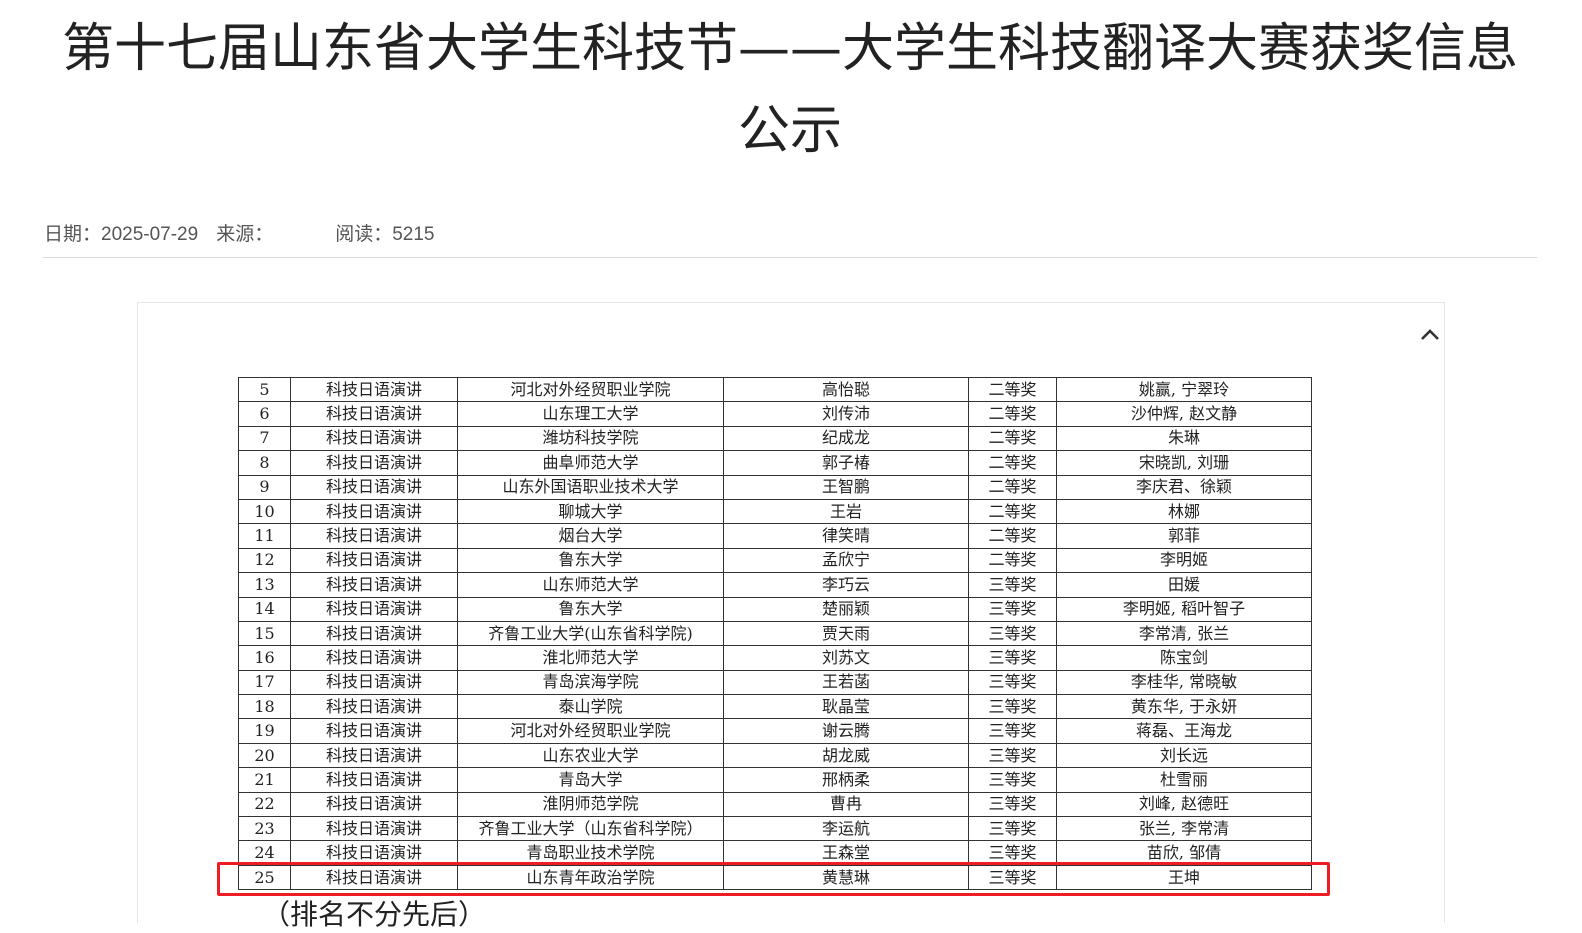 This screenshot has height=933, width=1582. I want to click on table-row: 14 科技日语演讲 鲁东大学 楚丽颖 三等奖 李明姬, 稻叶智子, so click(775, 609).